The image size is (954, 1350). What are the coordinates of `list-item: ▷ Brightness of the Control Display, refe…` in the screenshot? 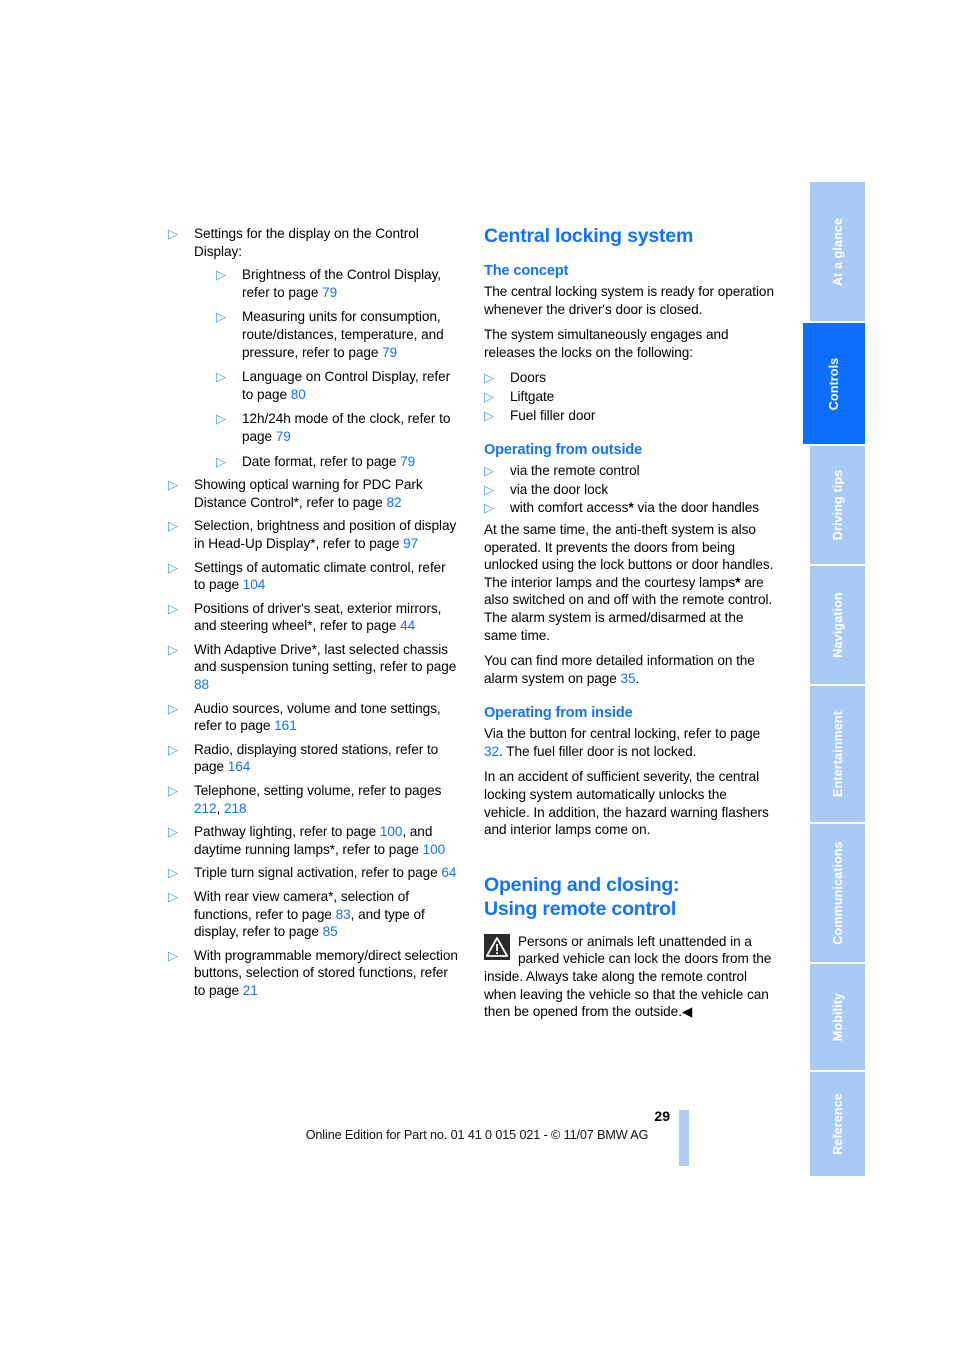 It's located at (338, 283).